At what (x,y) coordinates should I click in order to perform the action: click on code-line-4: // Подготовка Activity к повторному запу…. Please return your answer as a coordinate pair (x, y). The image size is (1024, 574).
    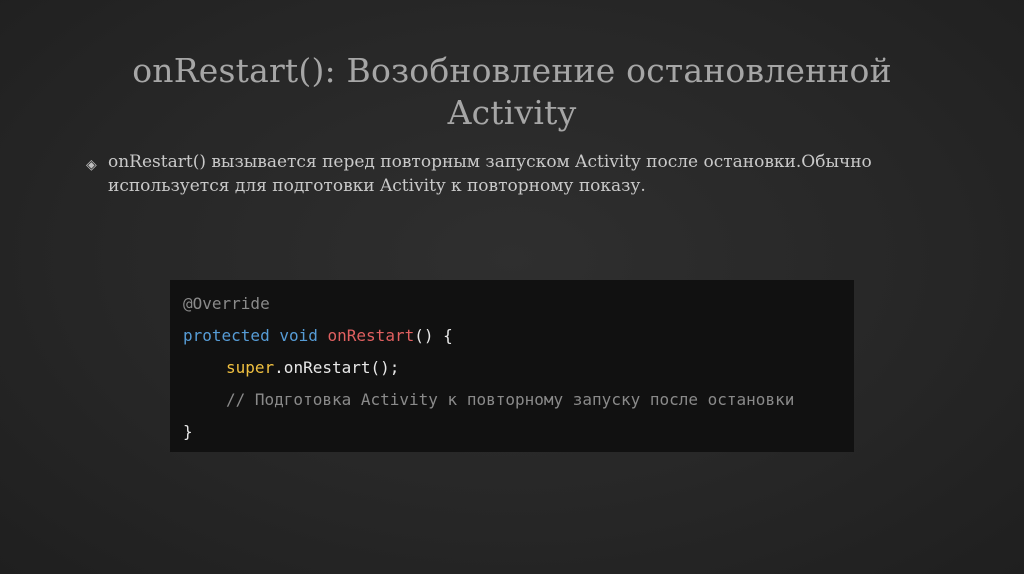
    Looking at the image, I should click on (512, 400).